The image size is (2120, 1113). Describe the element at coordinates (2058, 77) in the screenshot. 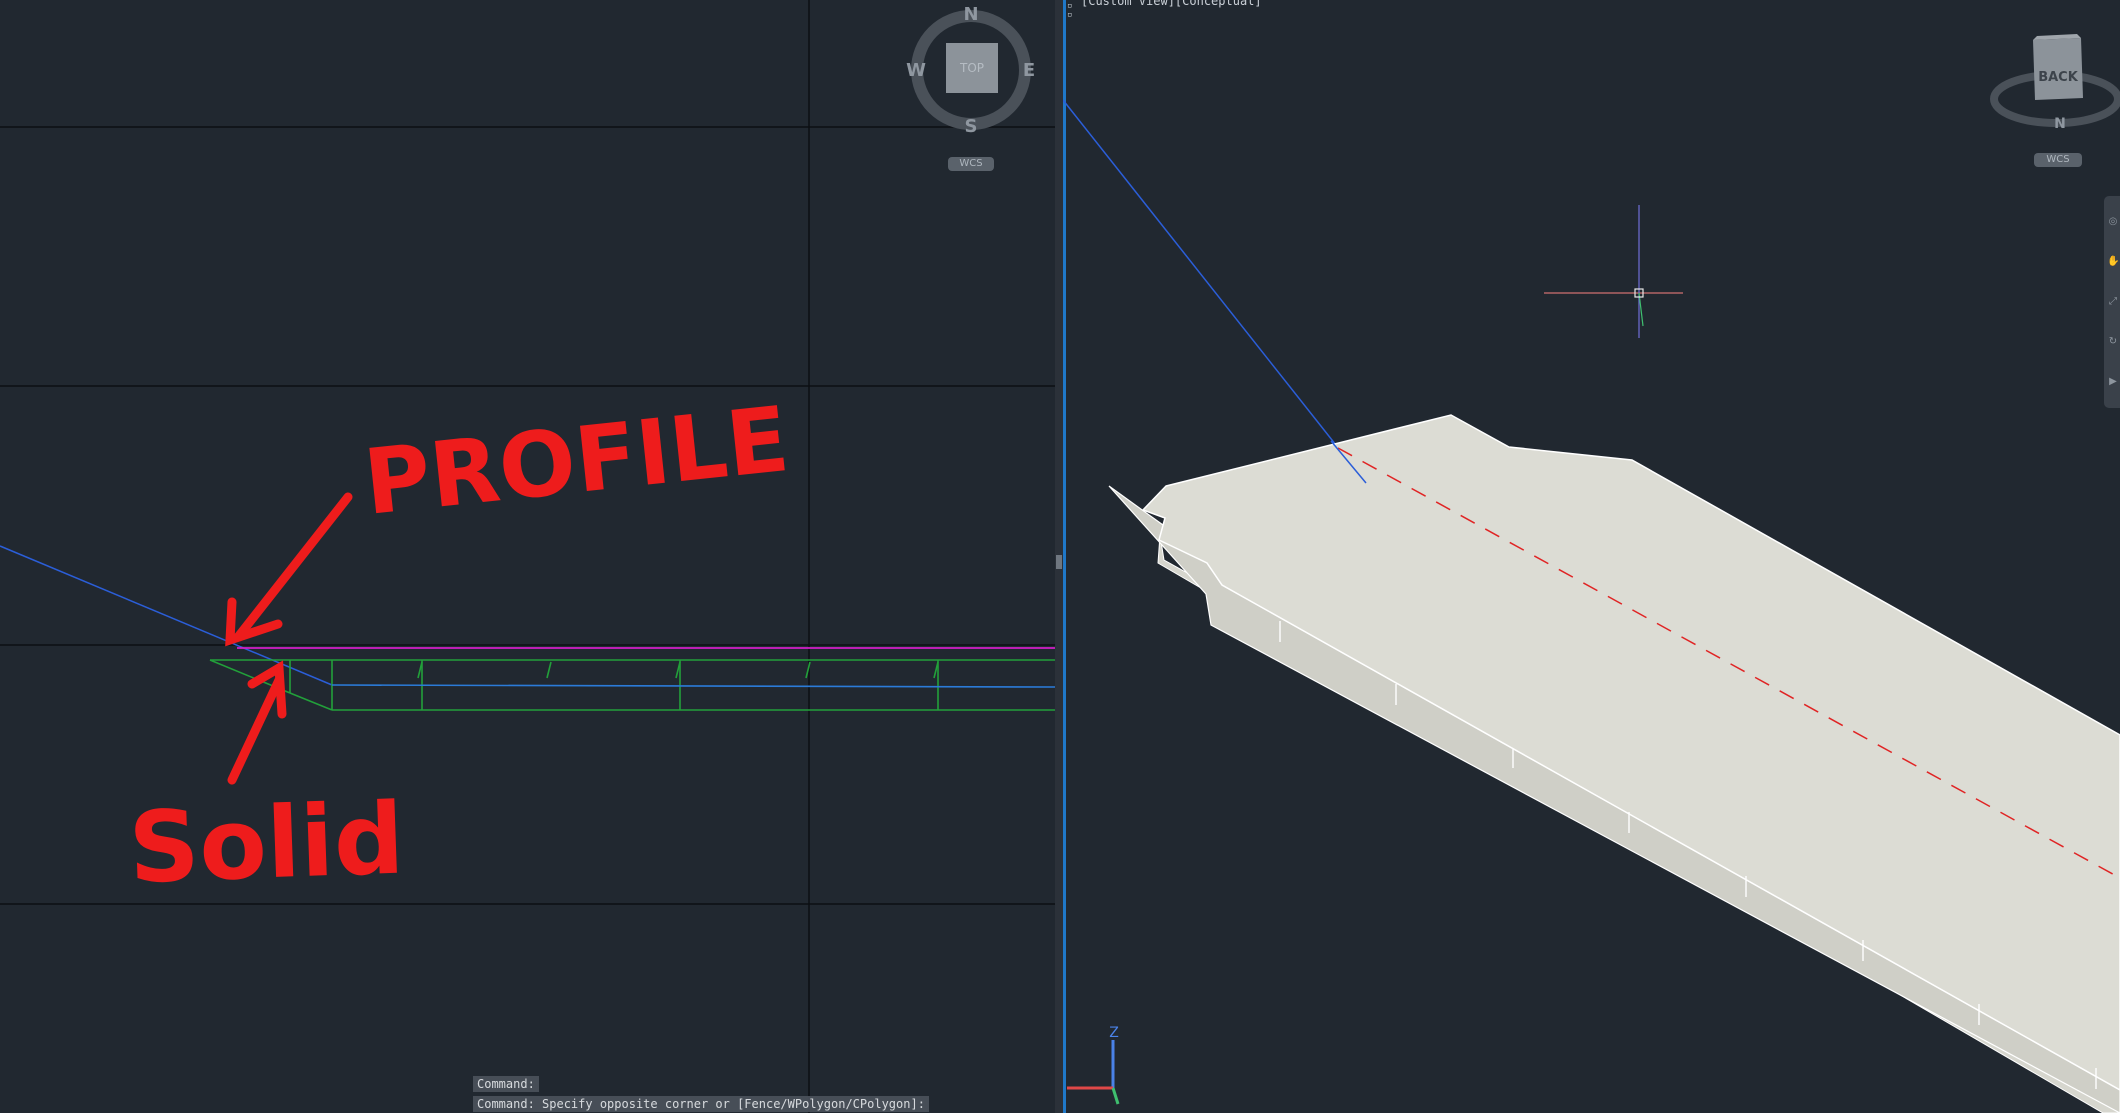

I see `viewcube-face-label: BACK` at that location.